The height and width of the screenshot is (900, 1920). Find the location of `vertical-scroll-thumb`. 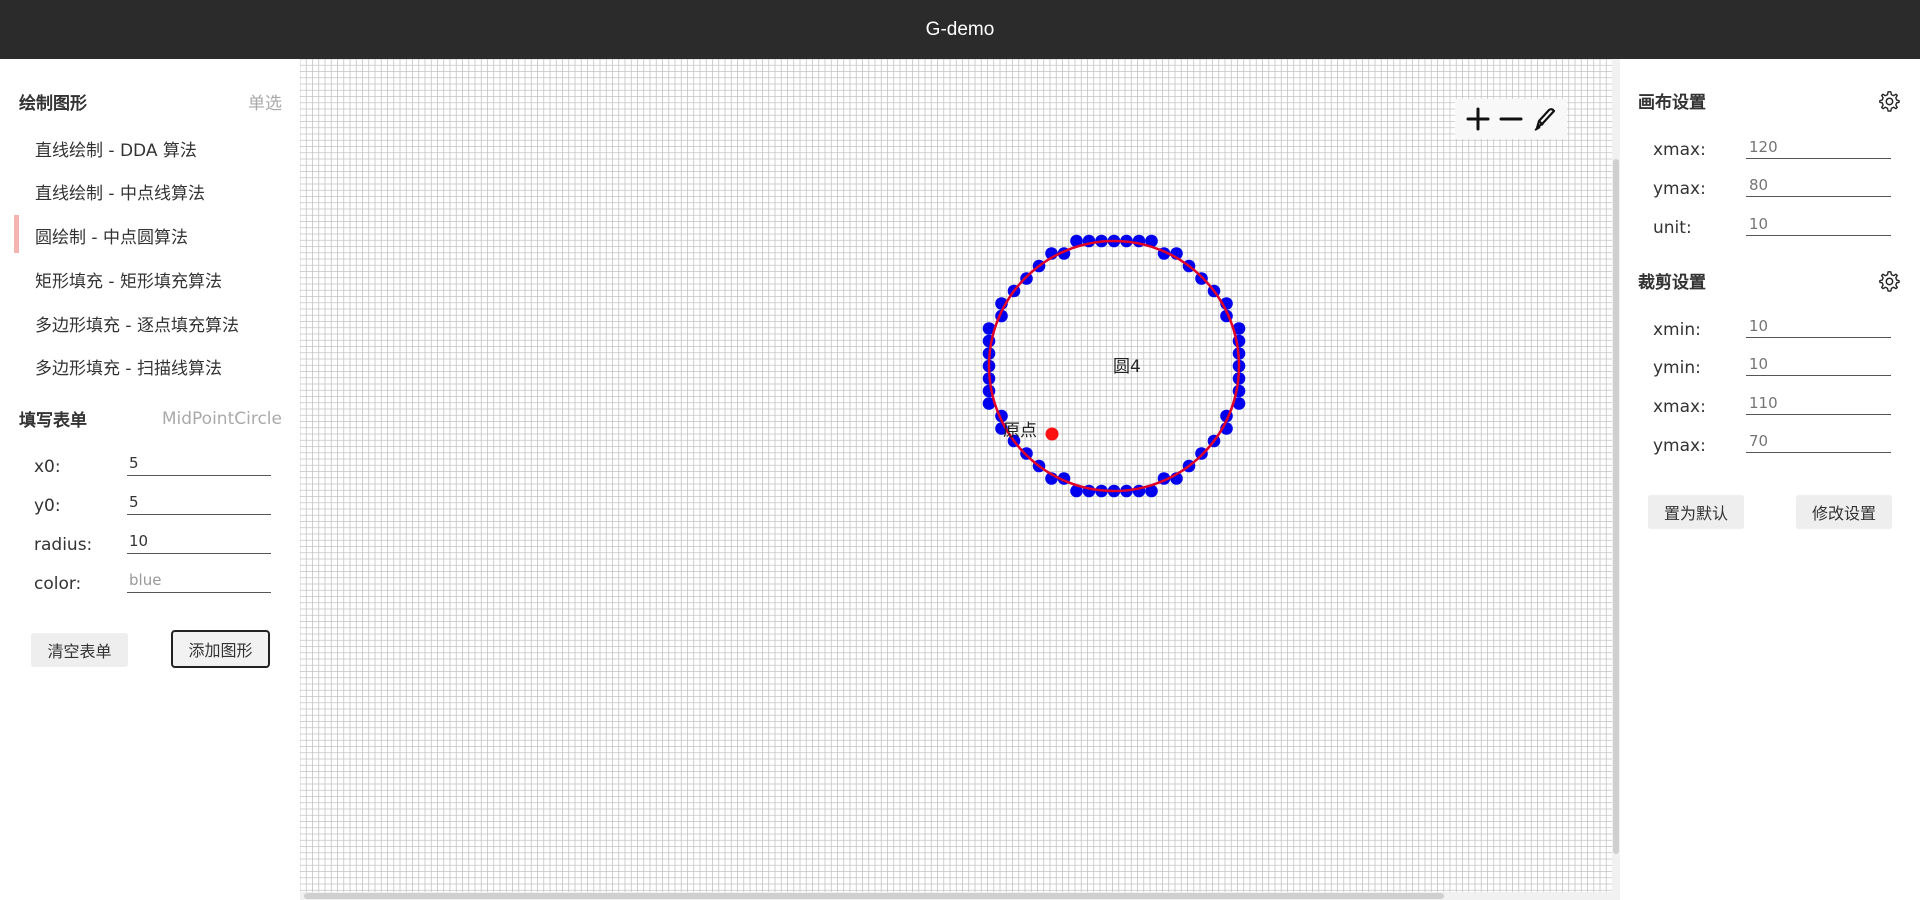

vertical-scroll-thumb is located at coordinates (1616, 506).